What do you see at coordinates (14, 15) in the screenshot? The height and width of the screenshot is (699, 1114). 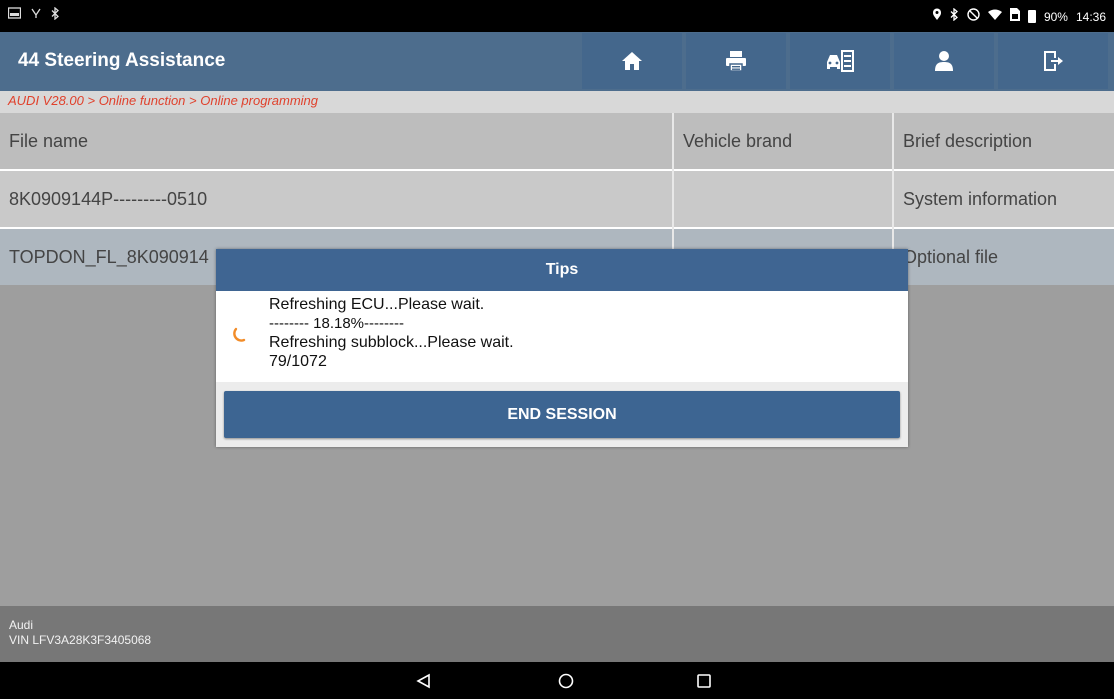 I see `image-icon` at bounding box center [14, 15].